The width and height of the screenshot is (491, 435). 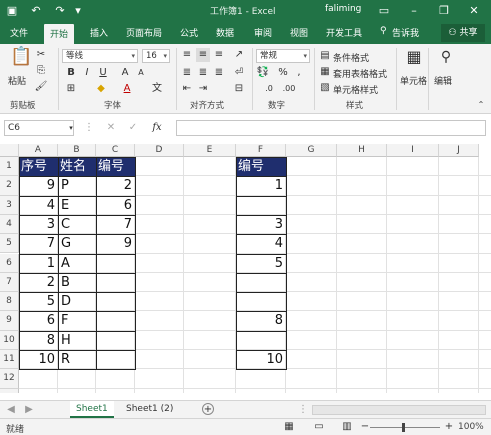 I want to click on decrease-decimal-icon: .00, so click(x=289, y=89).